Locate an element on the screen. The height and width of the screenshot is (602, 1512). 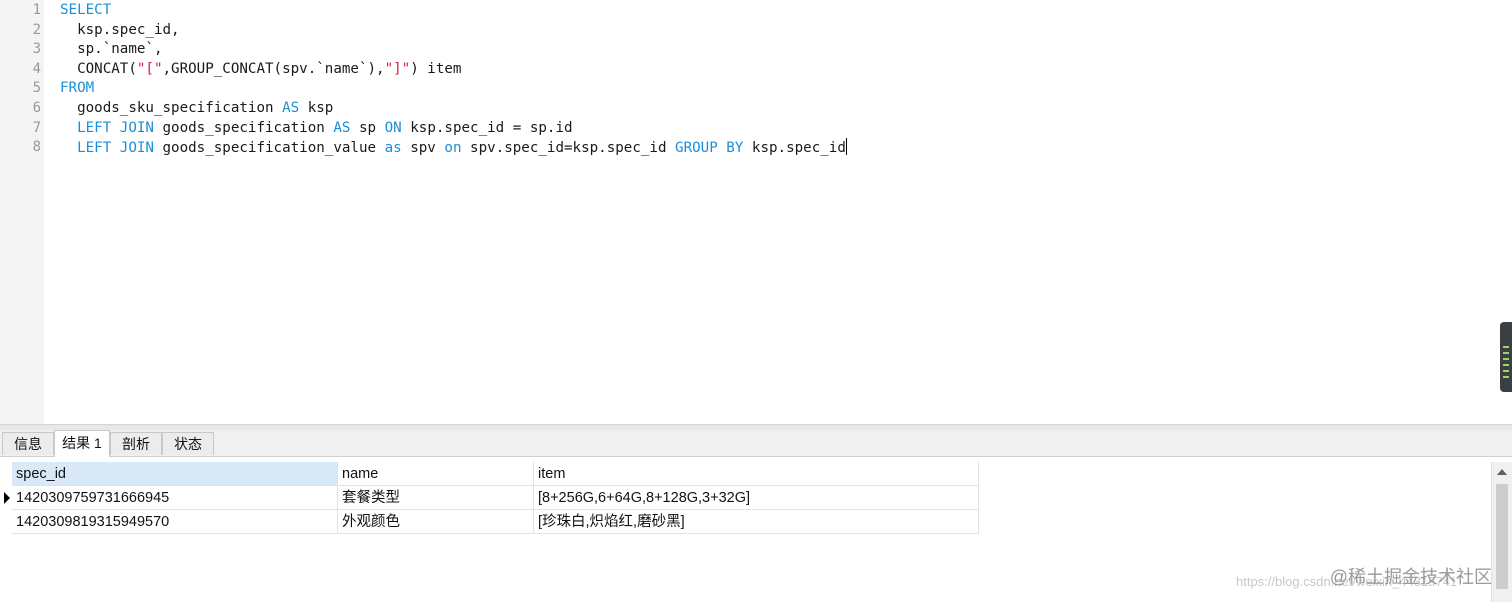
tab-profile: 剖析 is located at coordinates (136, 443).